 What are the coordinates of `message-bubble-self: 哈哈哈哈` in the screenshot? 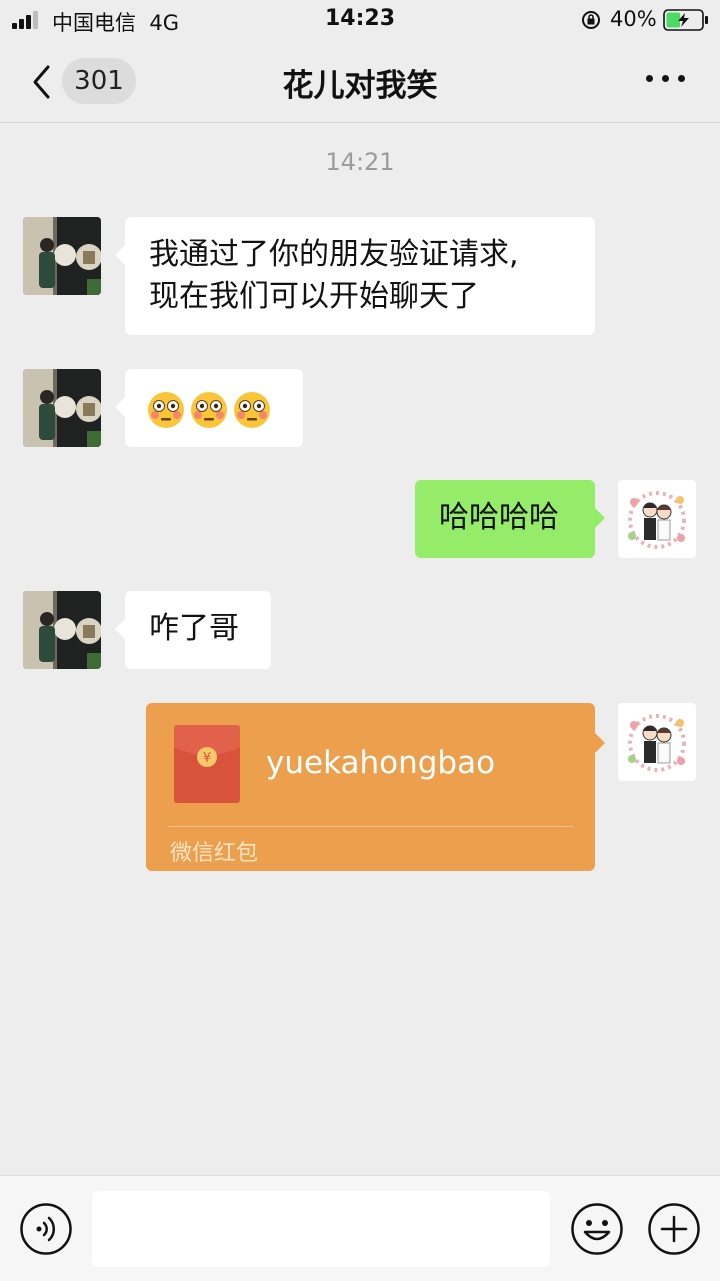 It's located at (510, 519).